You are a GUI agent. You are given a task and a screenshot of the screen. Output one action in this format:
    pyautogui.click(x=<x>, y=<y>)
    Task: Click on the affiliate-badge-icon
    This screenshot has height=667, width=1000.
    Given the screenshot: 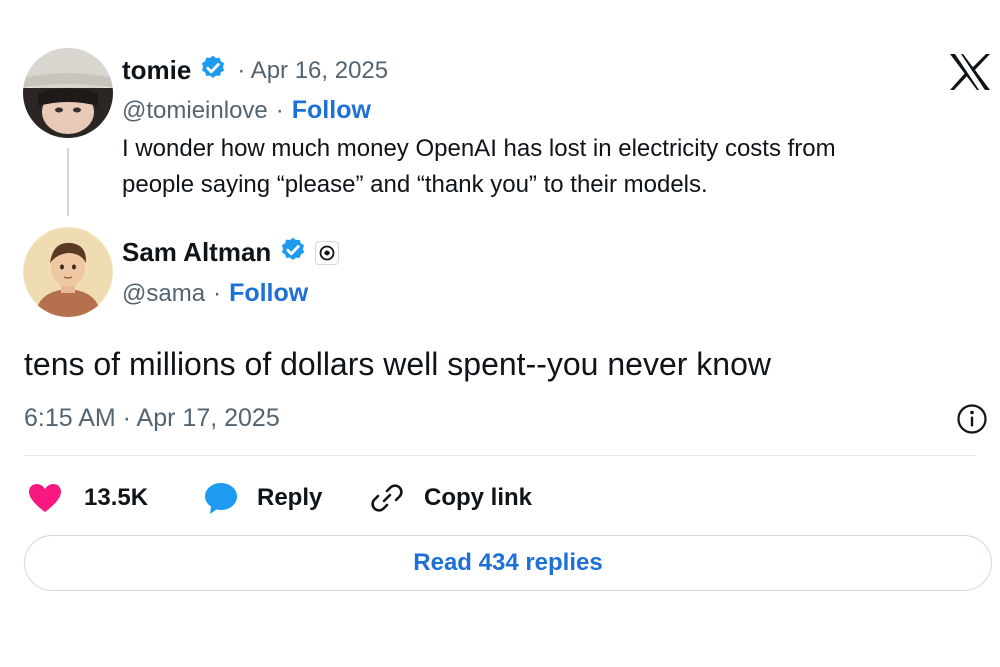 What is the action you would take?
    pyautogui.click(x=327, y=252)
    